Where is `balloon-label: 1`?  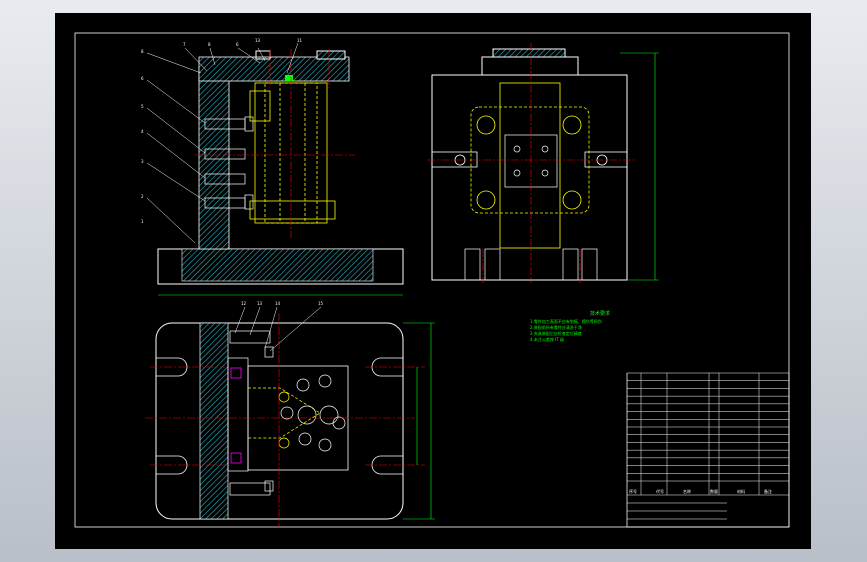
balloon-label: 1 is located at coordinates (142, 221).